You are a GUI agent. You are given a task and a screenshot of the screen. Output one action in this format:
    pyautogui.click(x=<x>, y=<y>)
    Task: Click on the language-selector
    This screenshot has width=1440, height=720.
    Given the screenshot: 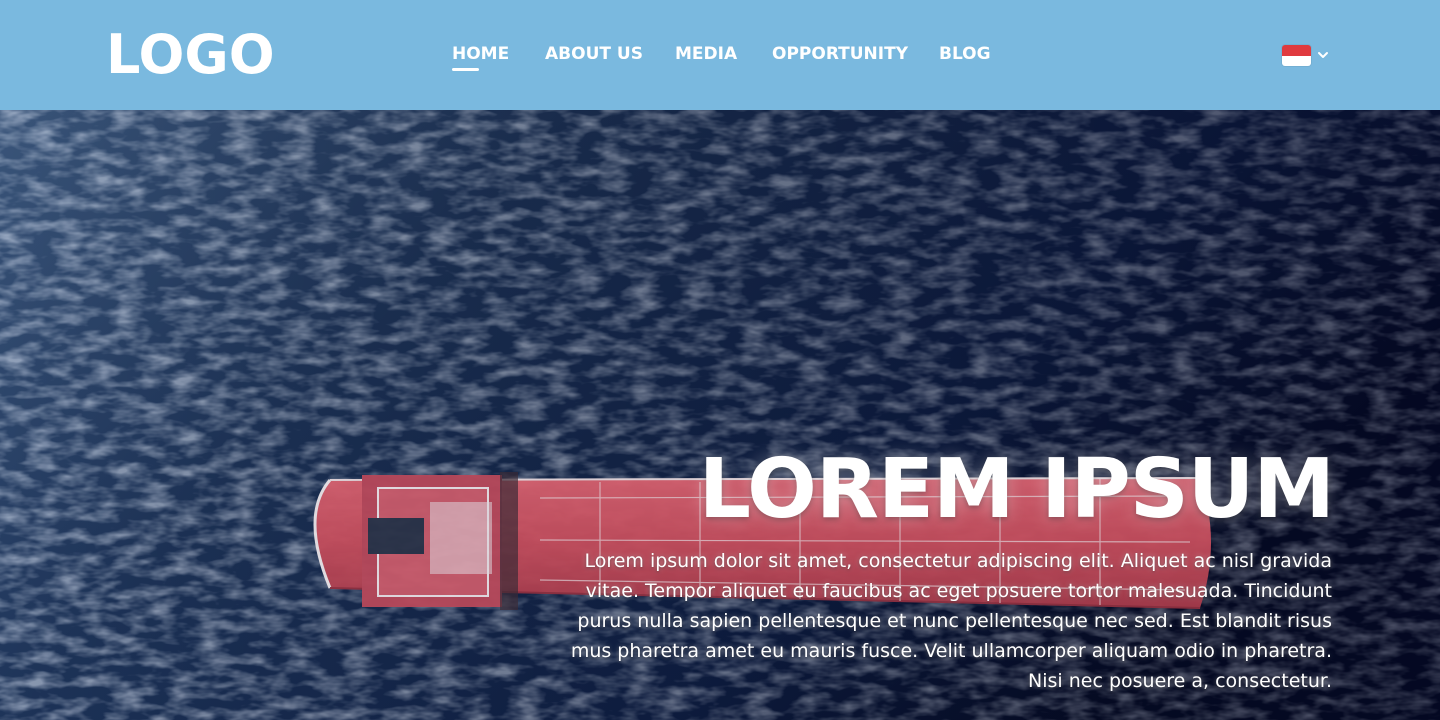 What is the action you would take?
    pyautogui.click(x=1306, y=56)
    